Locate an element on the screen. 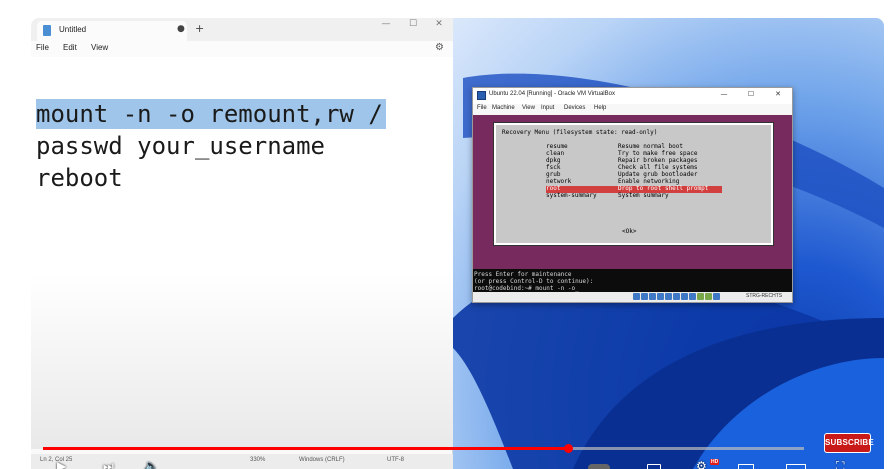 Image resolution: width=891 pixels, height=469 pixels. notepad-app-icon is located at coordinates (47, 30).